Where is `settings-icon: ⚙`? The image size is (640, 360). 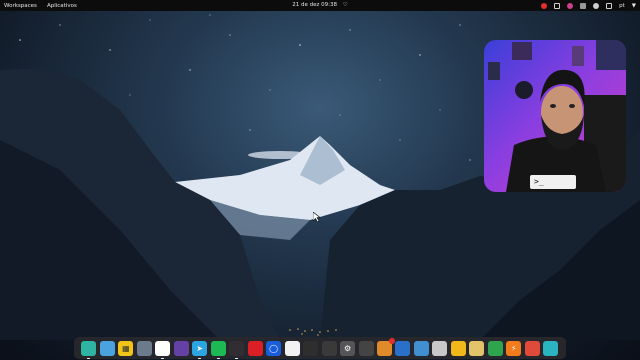 settings-icon: ⚙ is located at coordinates (348, 348).